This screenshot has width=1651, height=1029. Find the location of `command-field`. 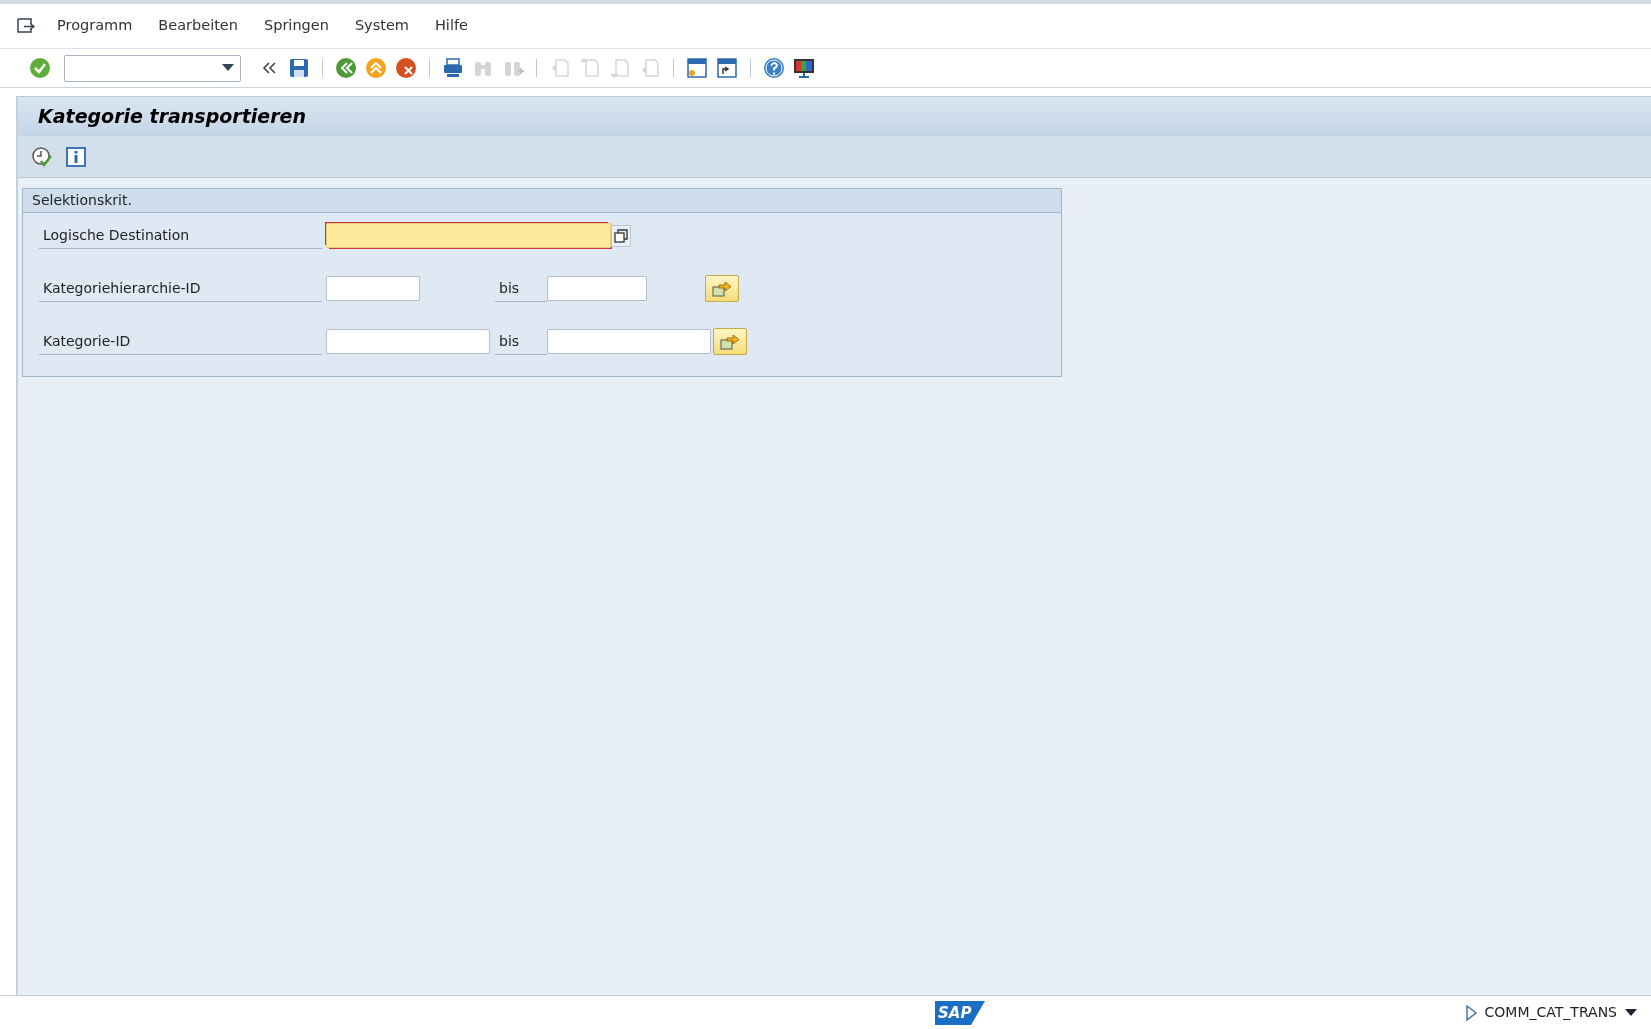

command-field is located at coordinates (152, 68).